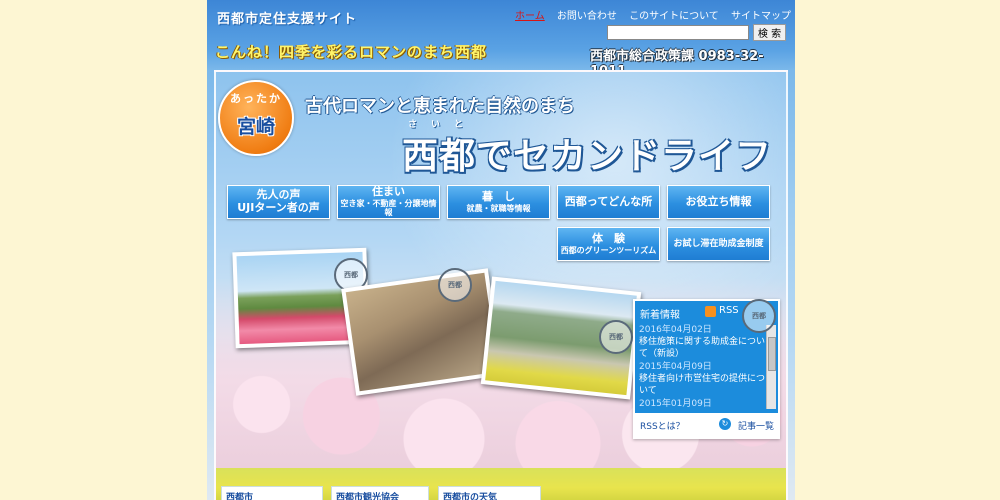  What do you see at coordinates (351, 52) in the screenshot?
I see `tagline: こんね！四季を彩るロマンのまち西都` at bounding box center [351, 52].